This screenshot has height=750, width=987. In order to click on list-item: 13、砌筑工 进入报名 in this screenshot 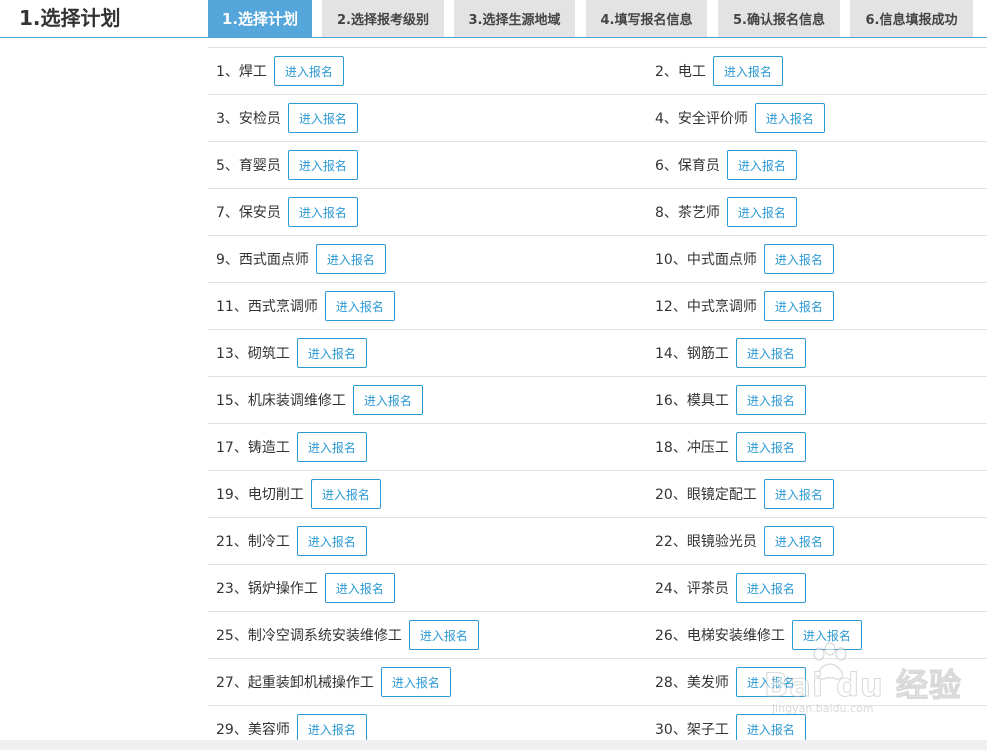, I will do `click(291, 353)`.